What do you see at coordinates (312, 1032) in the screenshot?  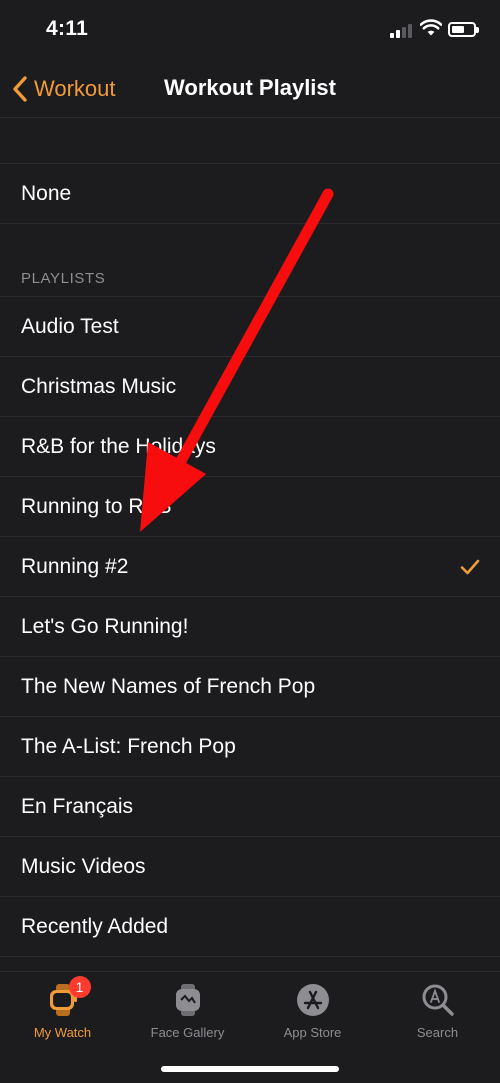 I see `tab-label: App Store` at bounding box center [312, 1032].